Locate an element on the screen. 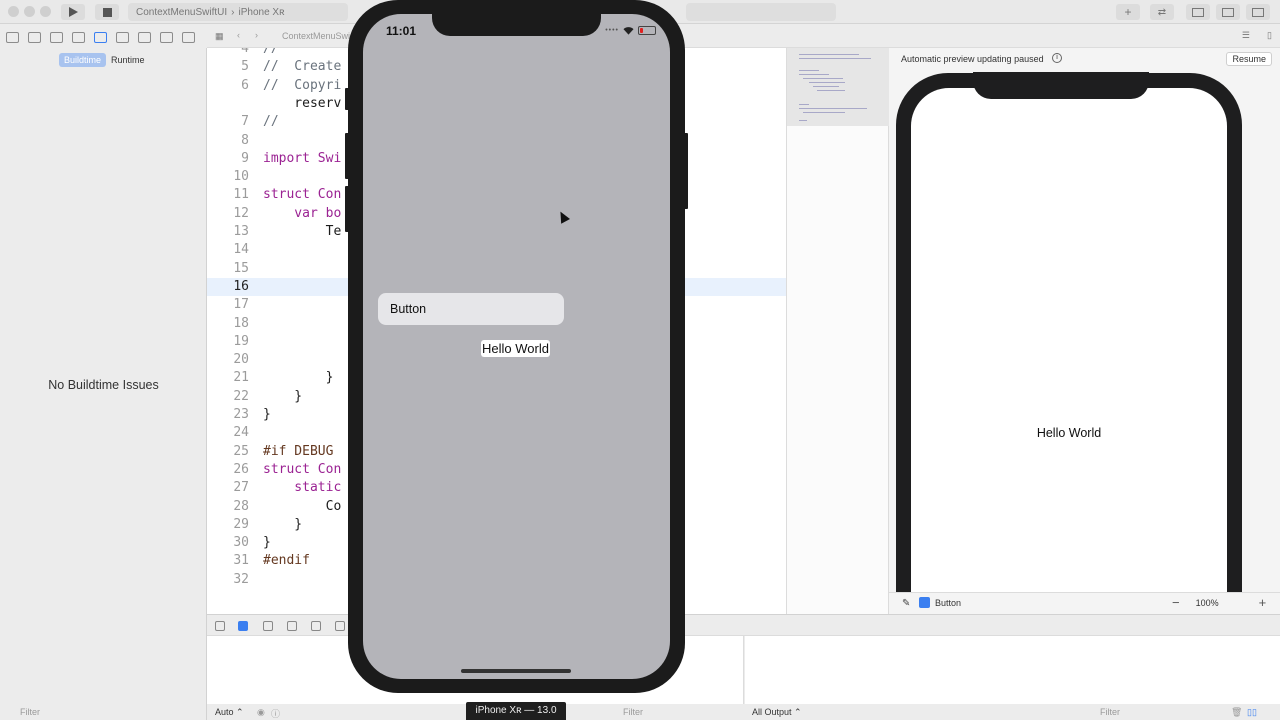 This screenshot has height=720, width=1280. status-icons: •••• is located at coordinates (630, 30).